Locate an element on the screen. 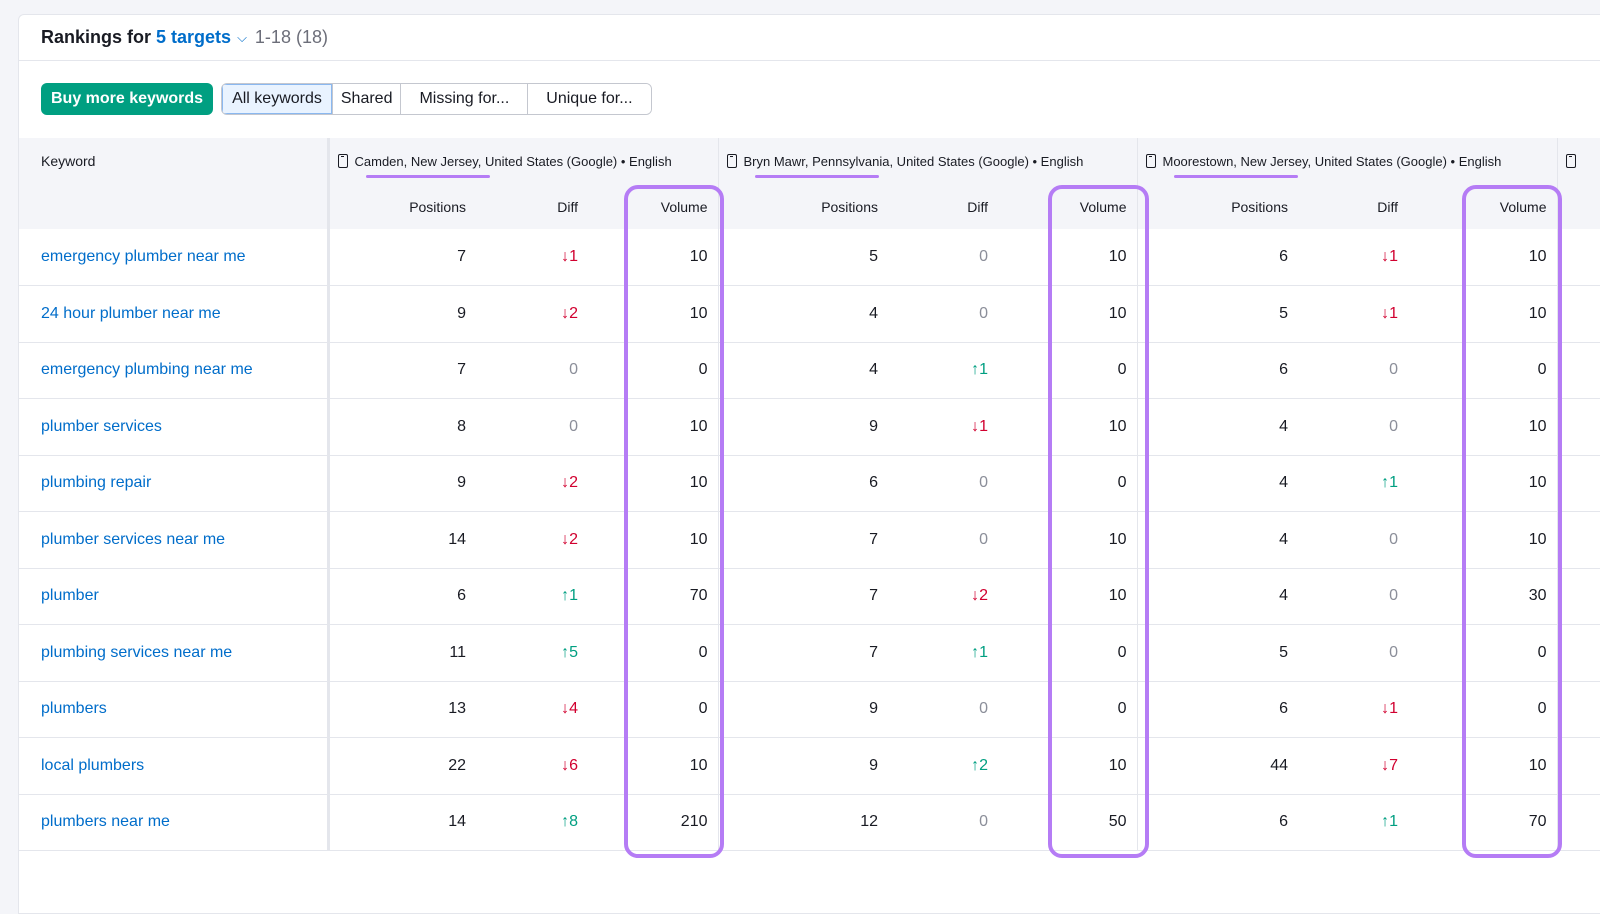  position-cell: 44 is located at coordinates (1217, 766).